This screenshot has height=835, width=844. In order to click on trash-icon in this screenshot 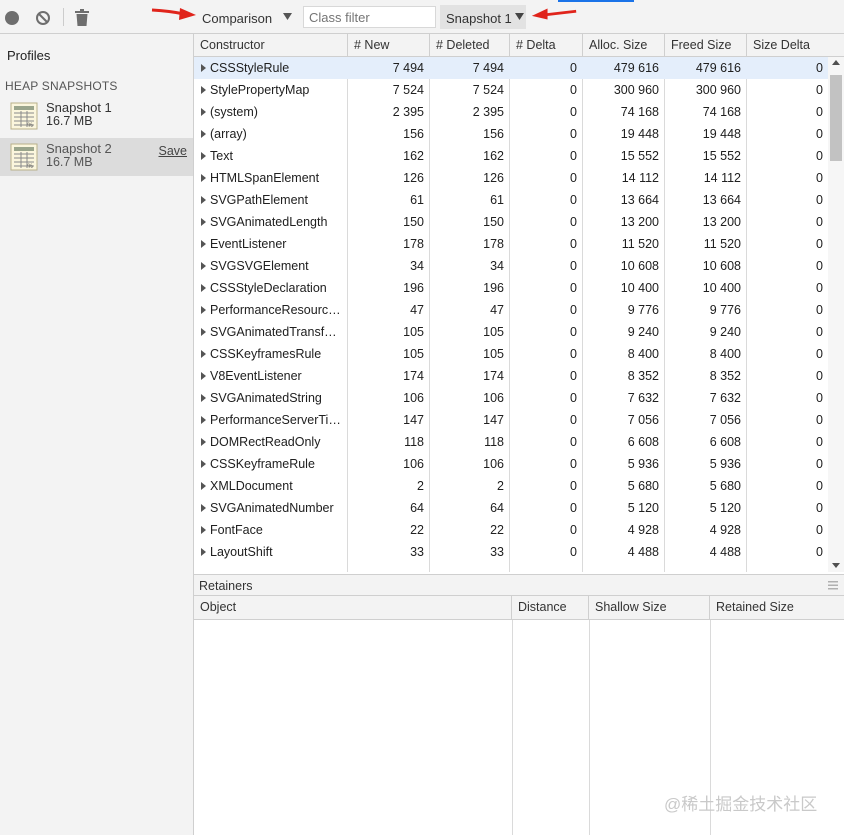, I will do `click(82, 17)`.